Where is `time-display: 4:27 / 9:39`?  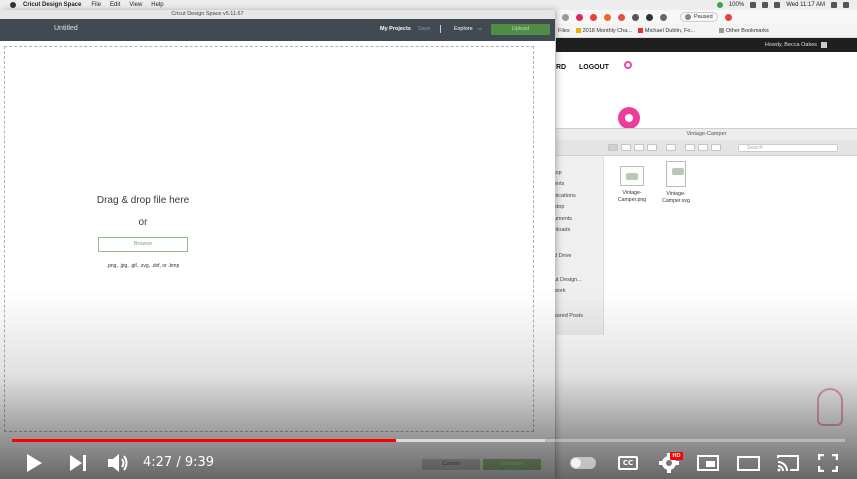 time-display: 4:27 / 9:39 is located at coordinates (178, 462).